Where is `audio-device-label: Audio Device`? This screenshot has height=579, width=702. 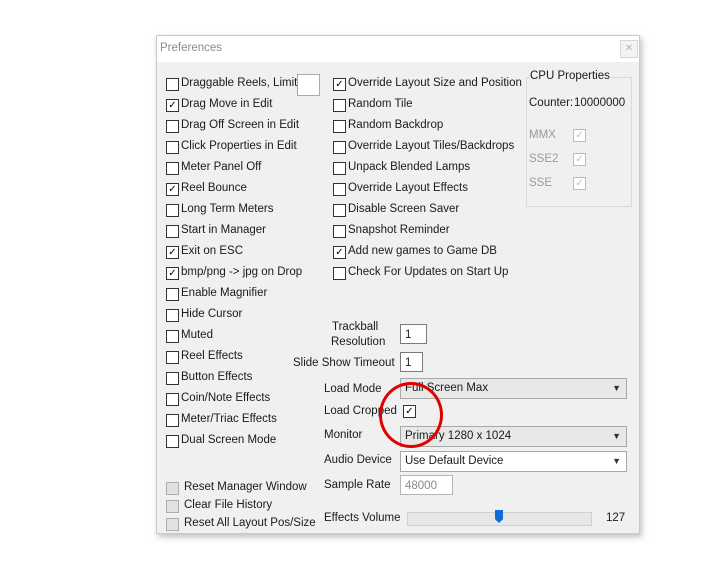
audio-device-label: Audio Device is located at coordinates (358, 460).